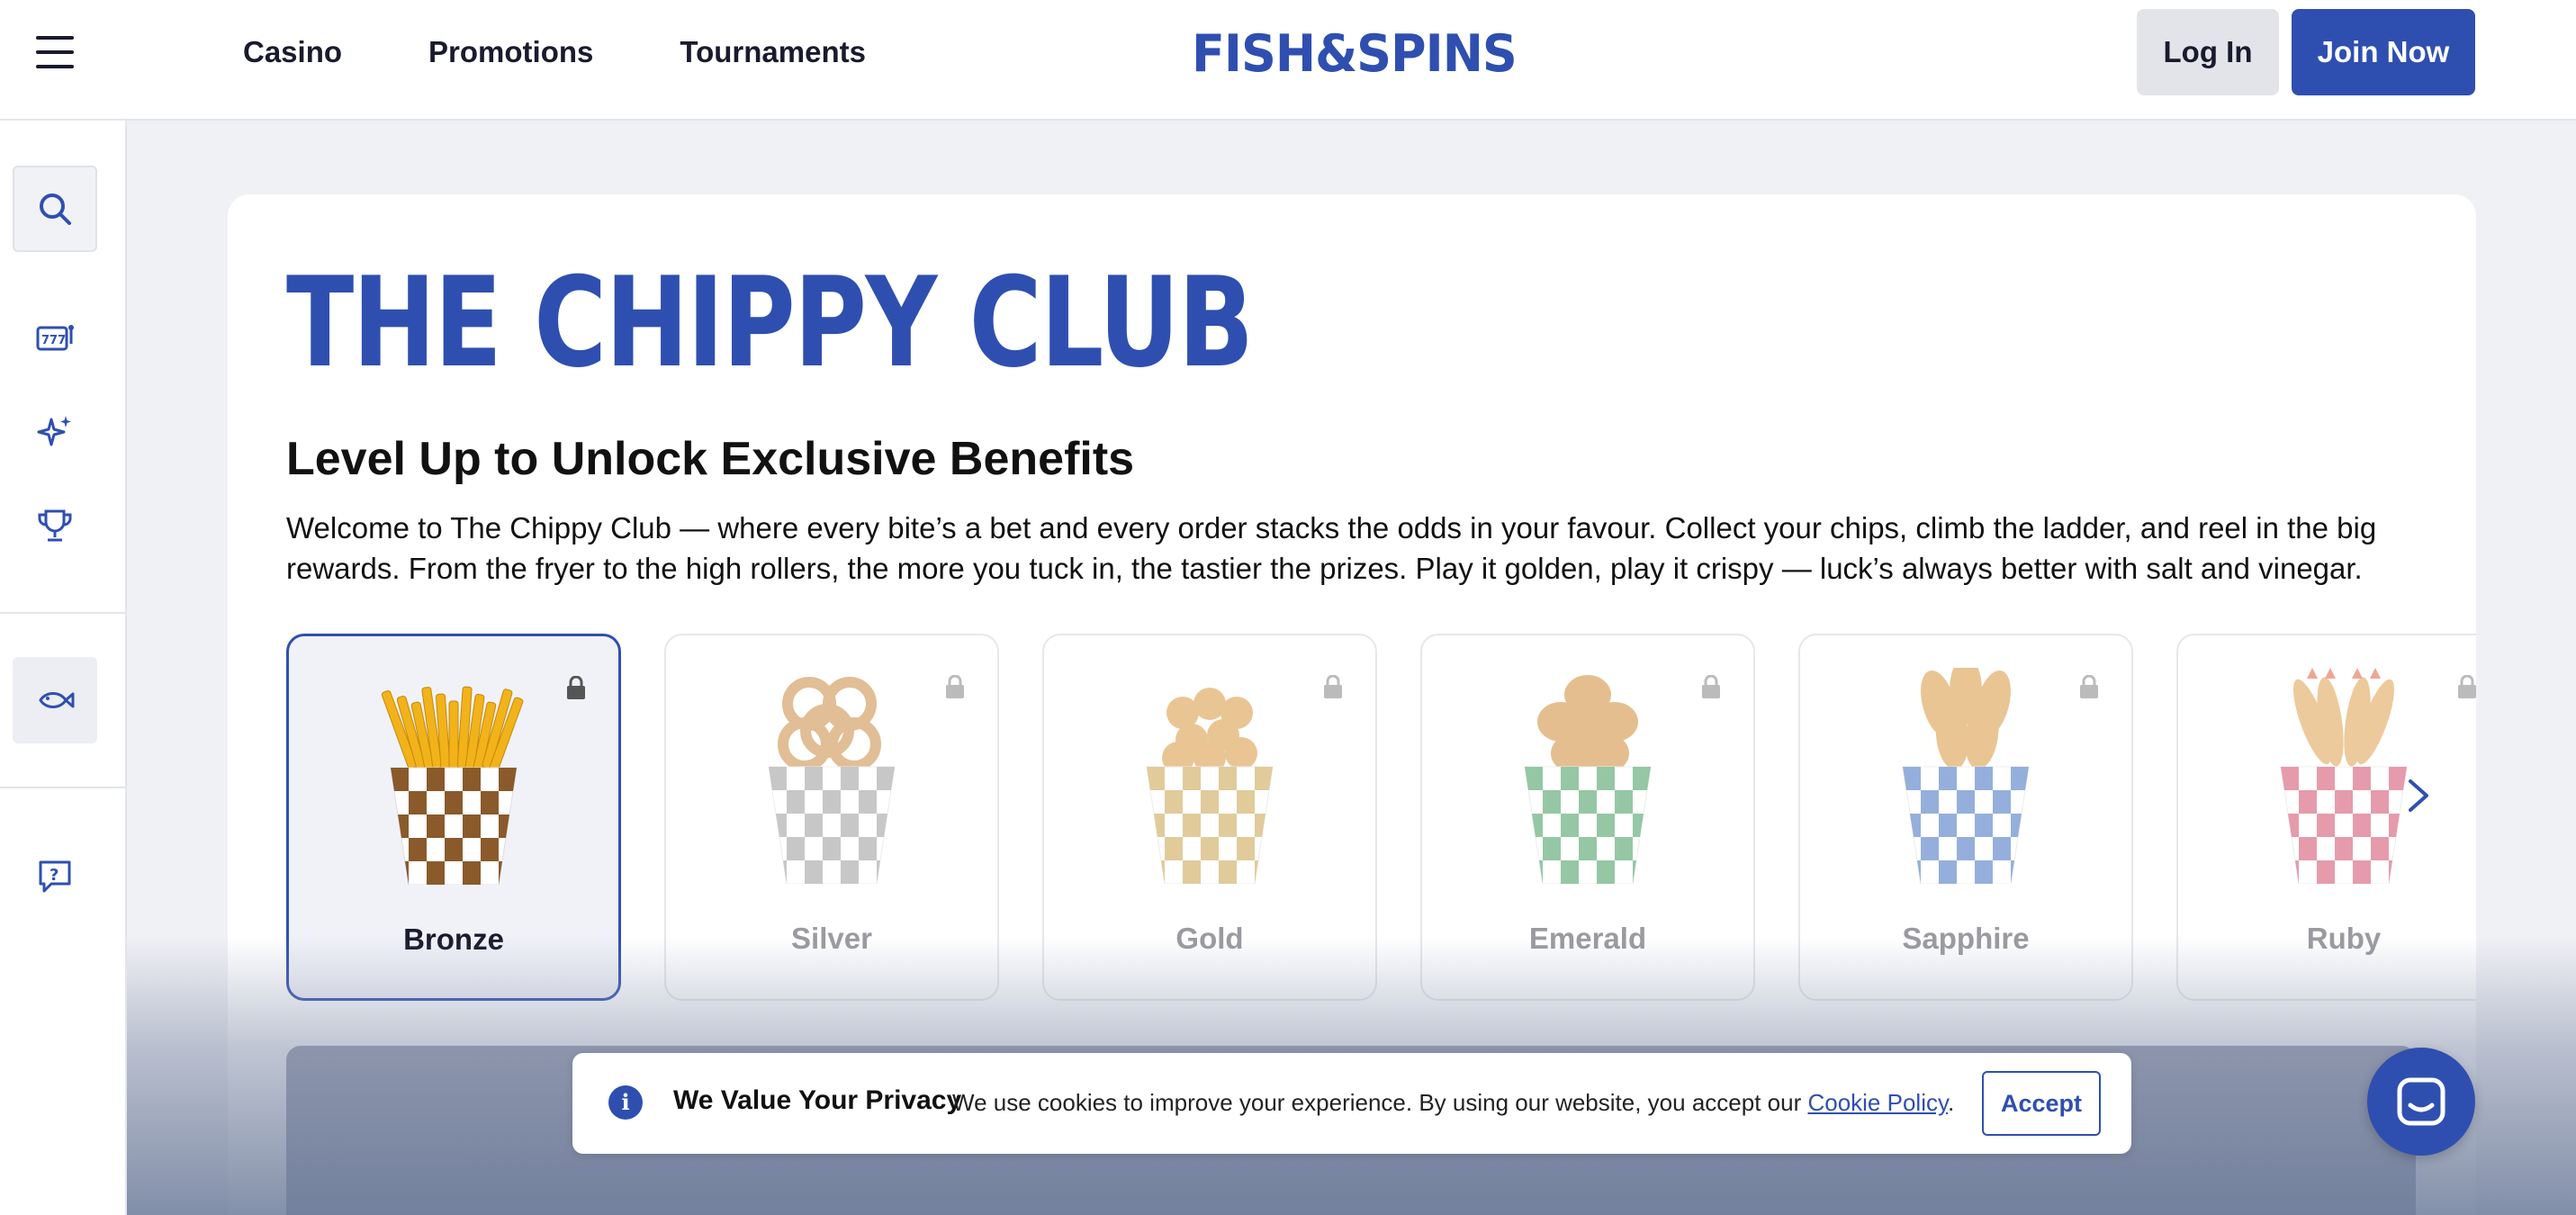  I want to click on svg-text: 777, so click(53, 341).